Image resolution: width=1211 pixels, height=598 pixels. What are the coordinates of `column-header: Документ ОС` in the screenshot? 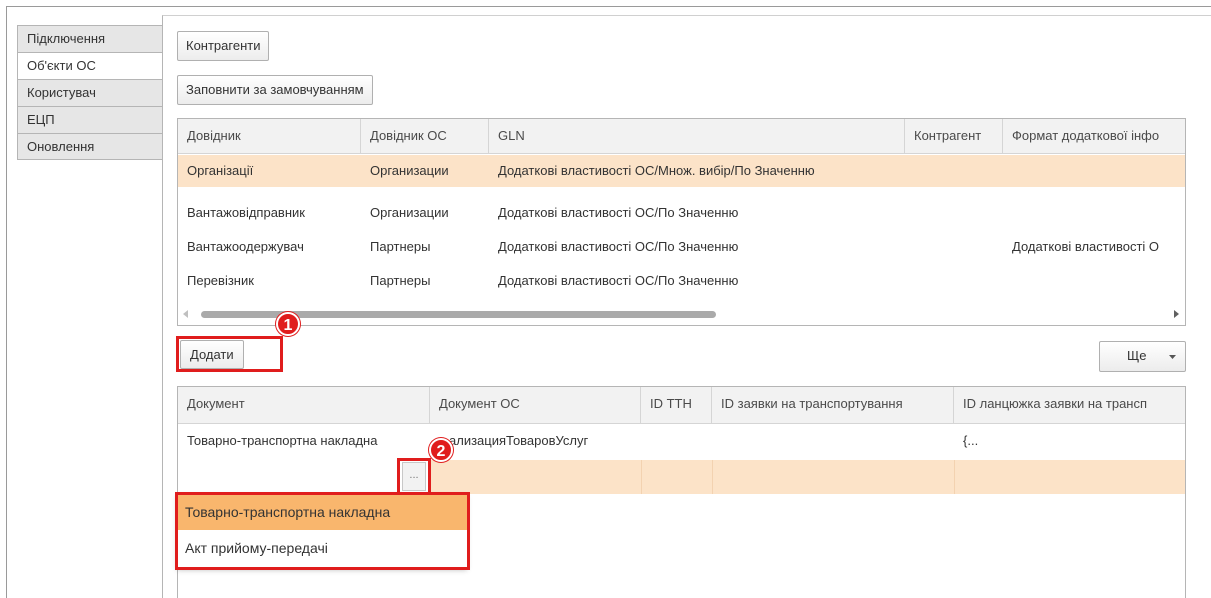 It's located at (535, 405).